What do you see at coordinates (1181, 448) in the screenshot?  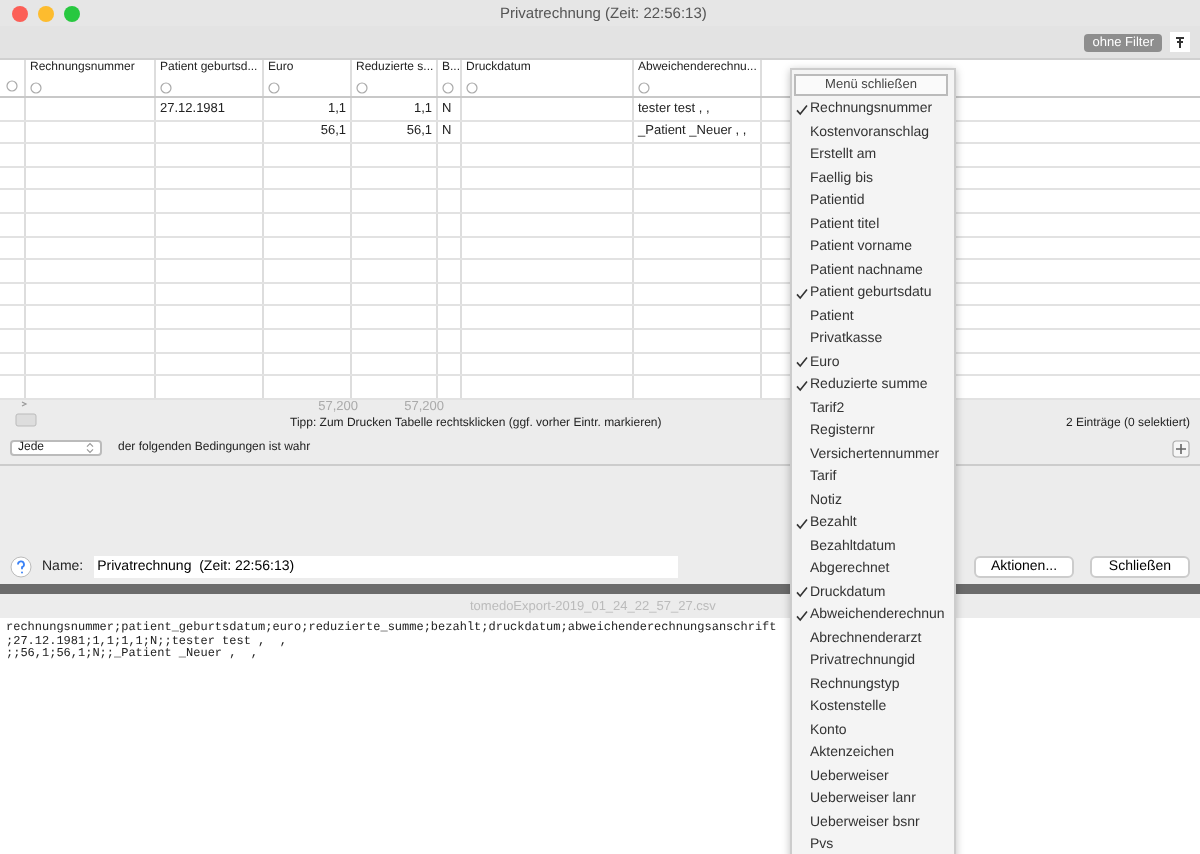 I see `add-icon` at bounding box center [1181, 448].